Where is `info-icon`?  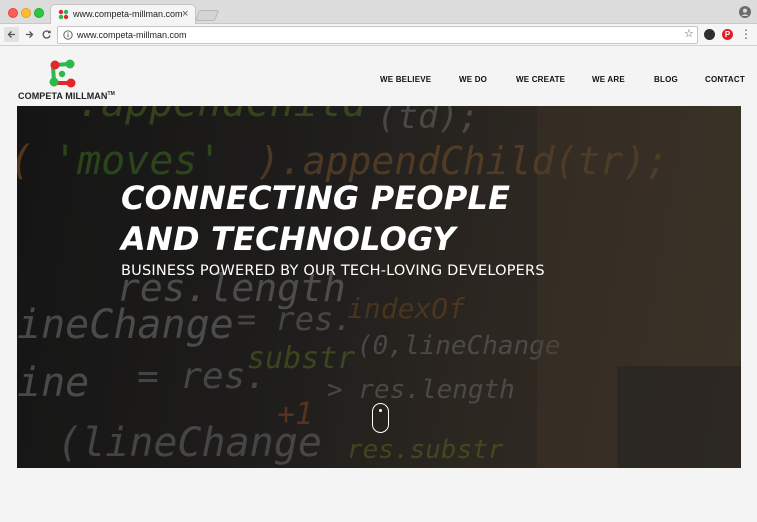
info-icon is located at coordinates (68, 35).